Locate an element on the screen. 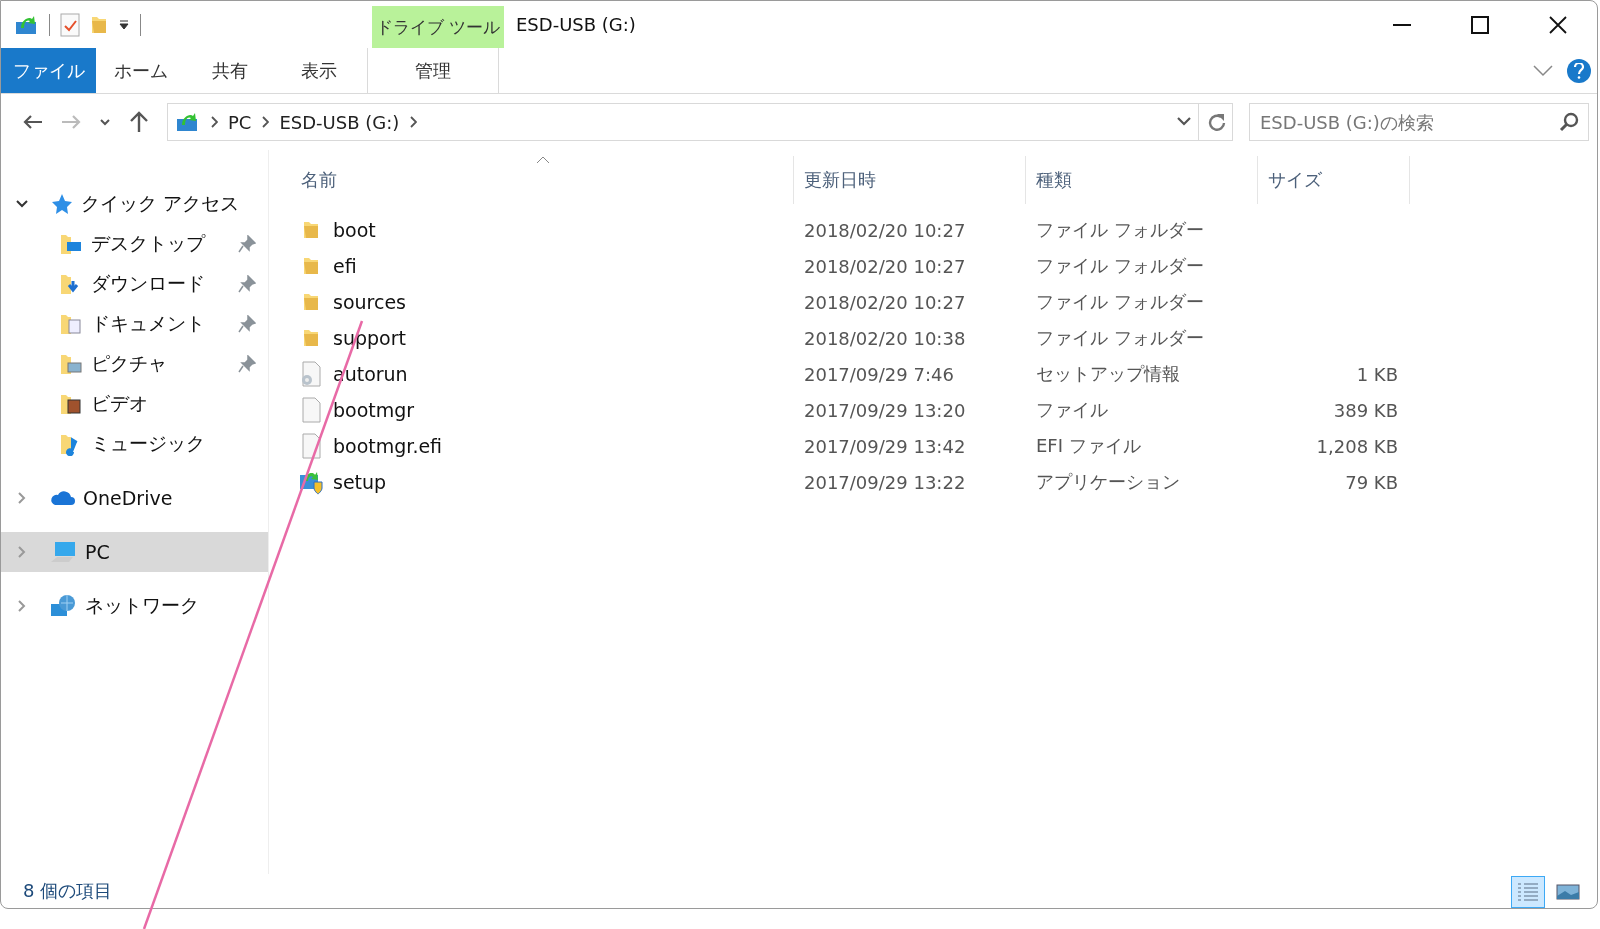  computer-icon is located at coordinates (63, 552).